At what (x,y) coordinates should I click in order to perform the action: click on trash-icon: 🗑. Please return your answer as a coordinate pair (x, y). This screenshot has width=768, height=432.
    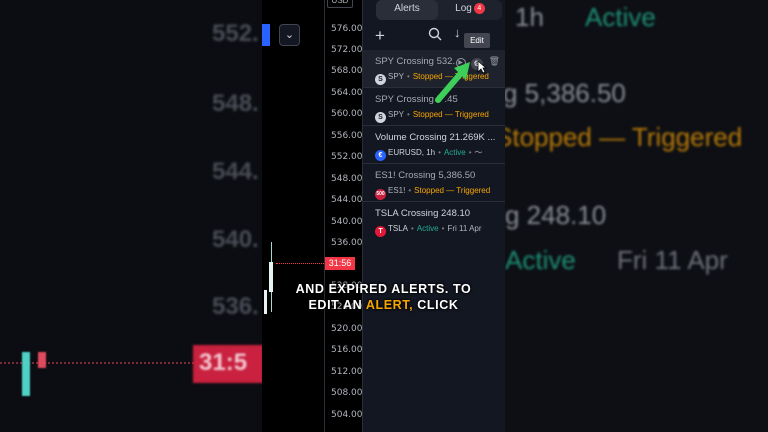
    Looking at the image, I should click on (494, 61).